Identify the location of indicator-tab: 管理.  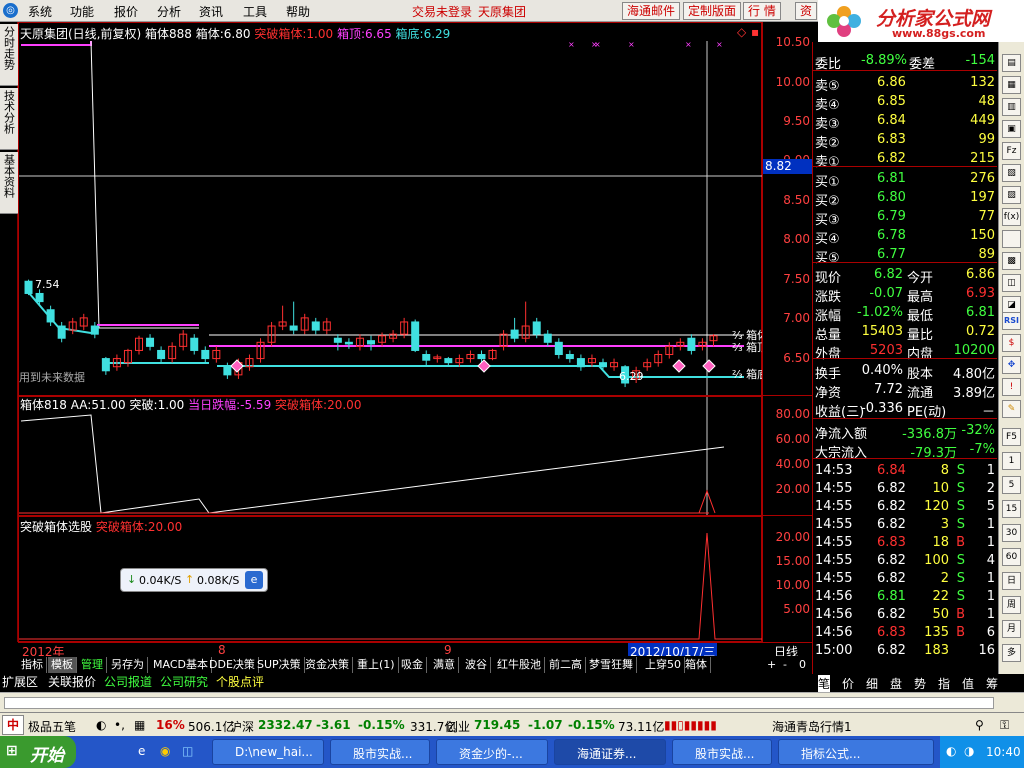
(92, 665).